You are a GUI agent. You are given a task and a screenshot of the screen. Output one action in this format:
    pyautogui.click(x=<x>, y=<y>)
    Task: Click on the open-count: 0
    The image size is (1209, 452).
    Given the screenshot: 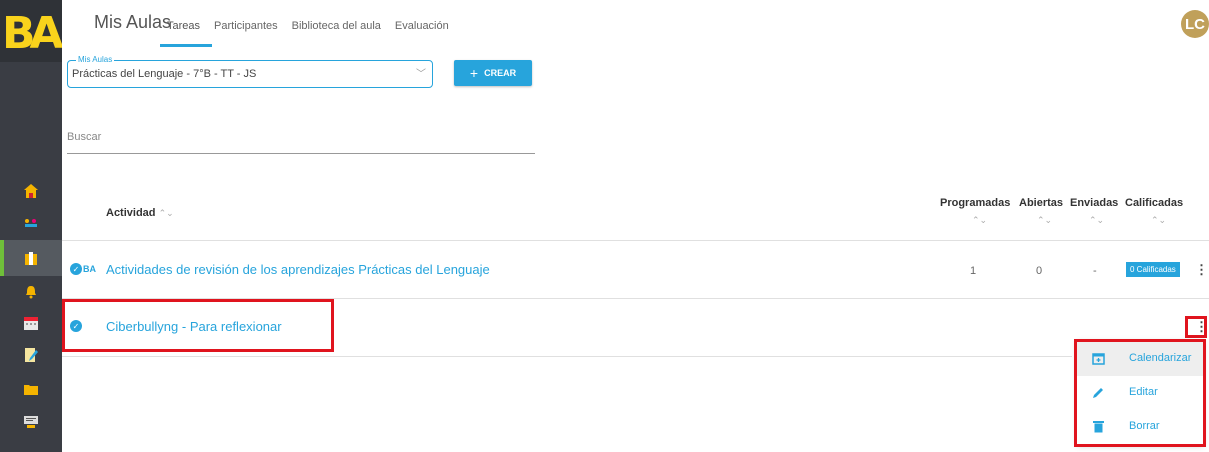 What is the action you would take?
    pyautogui.click(x=1039, y=271)
    